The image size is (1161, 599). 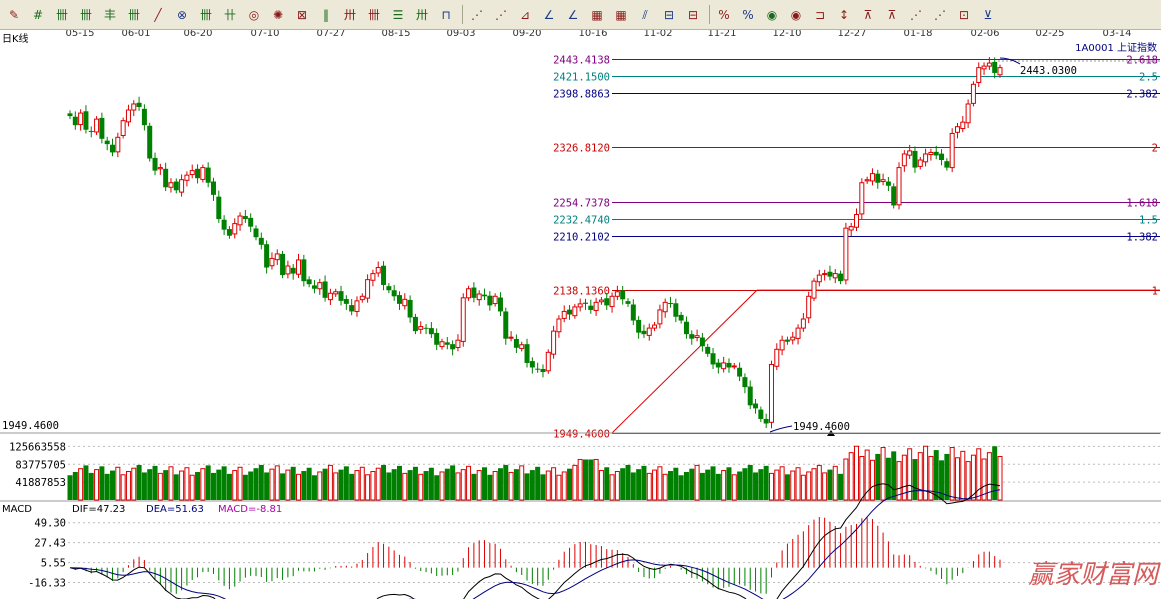 I want to click on percent-2-icon: %, so click(x=748, y=14).